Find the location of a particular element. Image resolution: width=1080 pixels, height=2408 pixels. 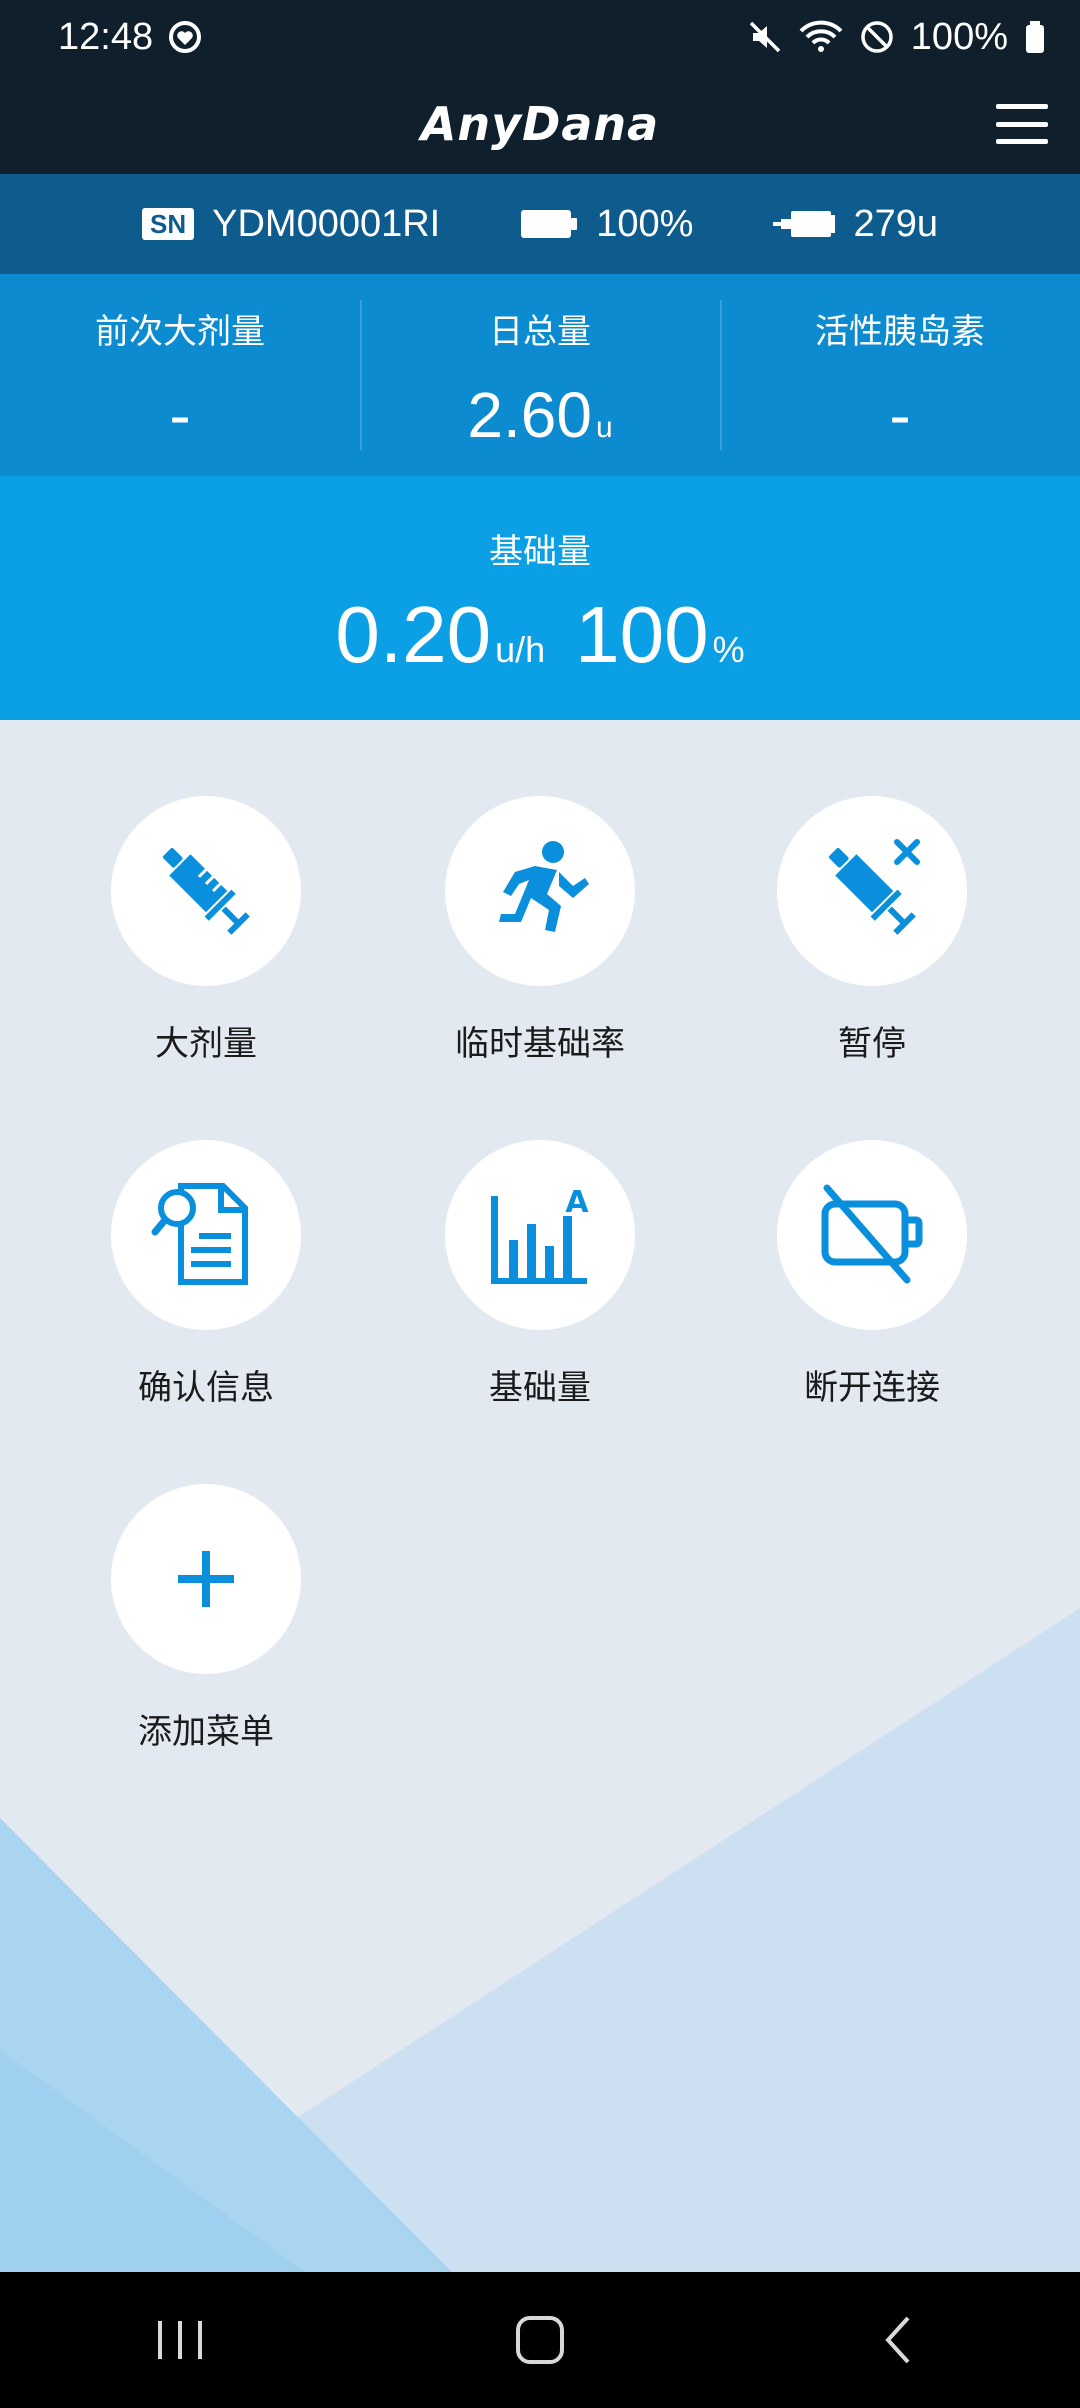

hamburger-menu-icon is located at coordinates (1022, 124).